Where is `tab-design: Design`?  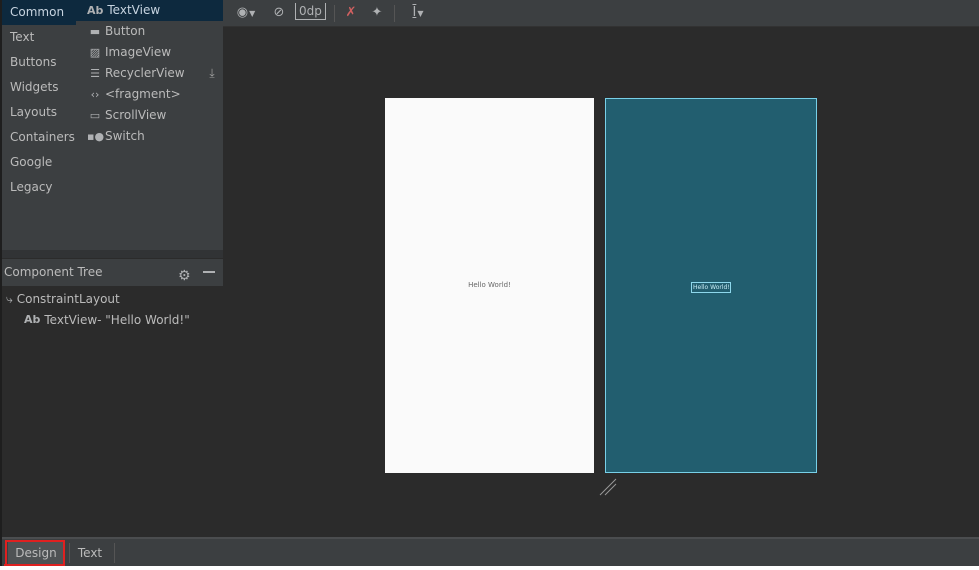
tab-design: Design is located at coordinates (36, 553).